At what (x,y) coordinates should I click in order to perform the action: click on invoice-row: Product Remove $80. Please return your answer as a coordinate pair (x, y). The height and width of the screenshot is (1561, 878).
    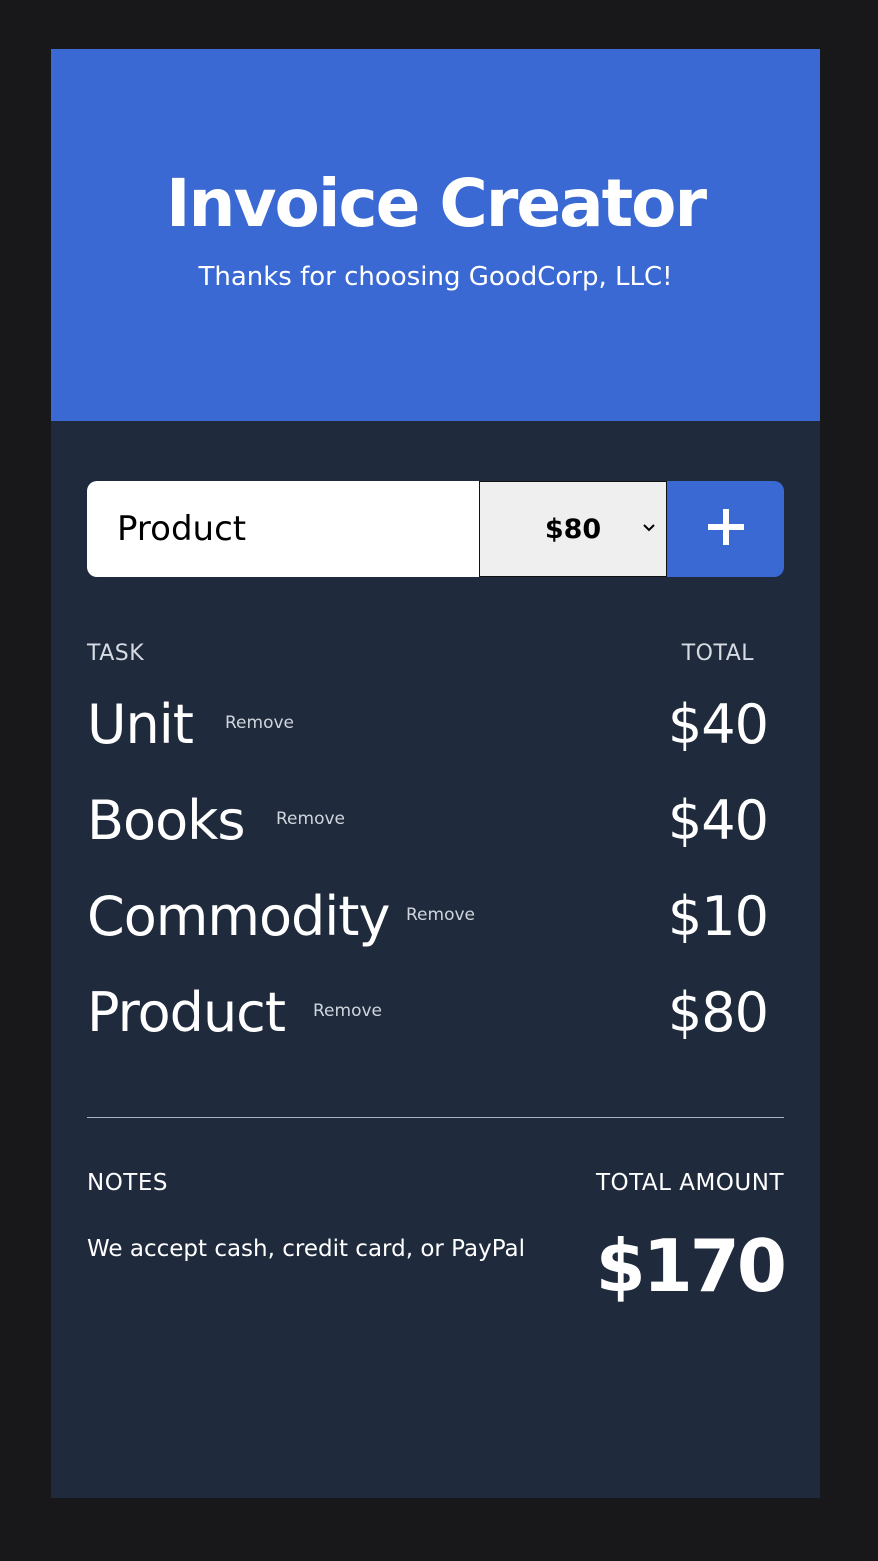
    Looking at the image, I should click on (428, 1016).